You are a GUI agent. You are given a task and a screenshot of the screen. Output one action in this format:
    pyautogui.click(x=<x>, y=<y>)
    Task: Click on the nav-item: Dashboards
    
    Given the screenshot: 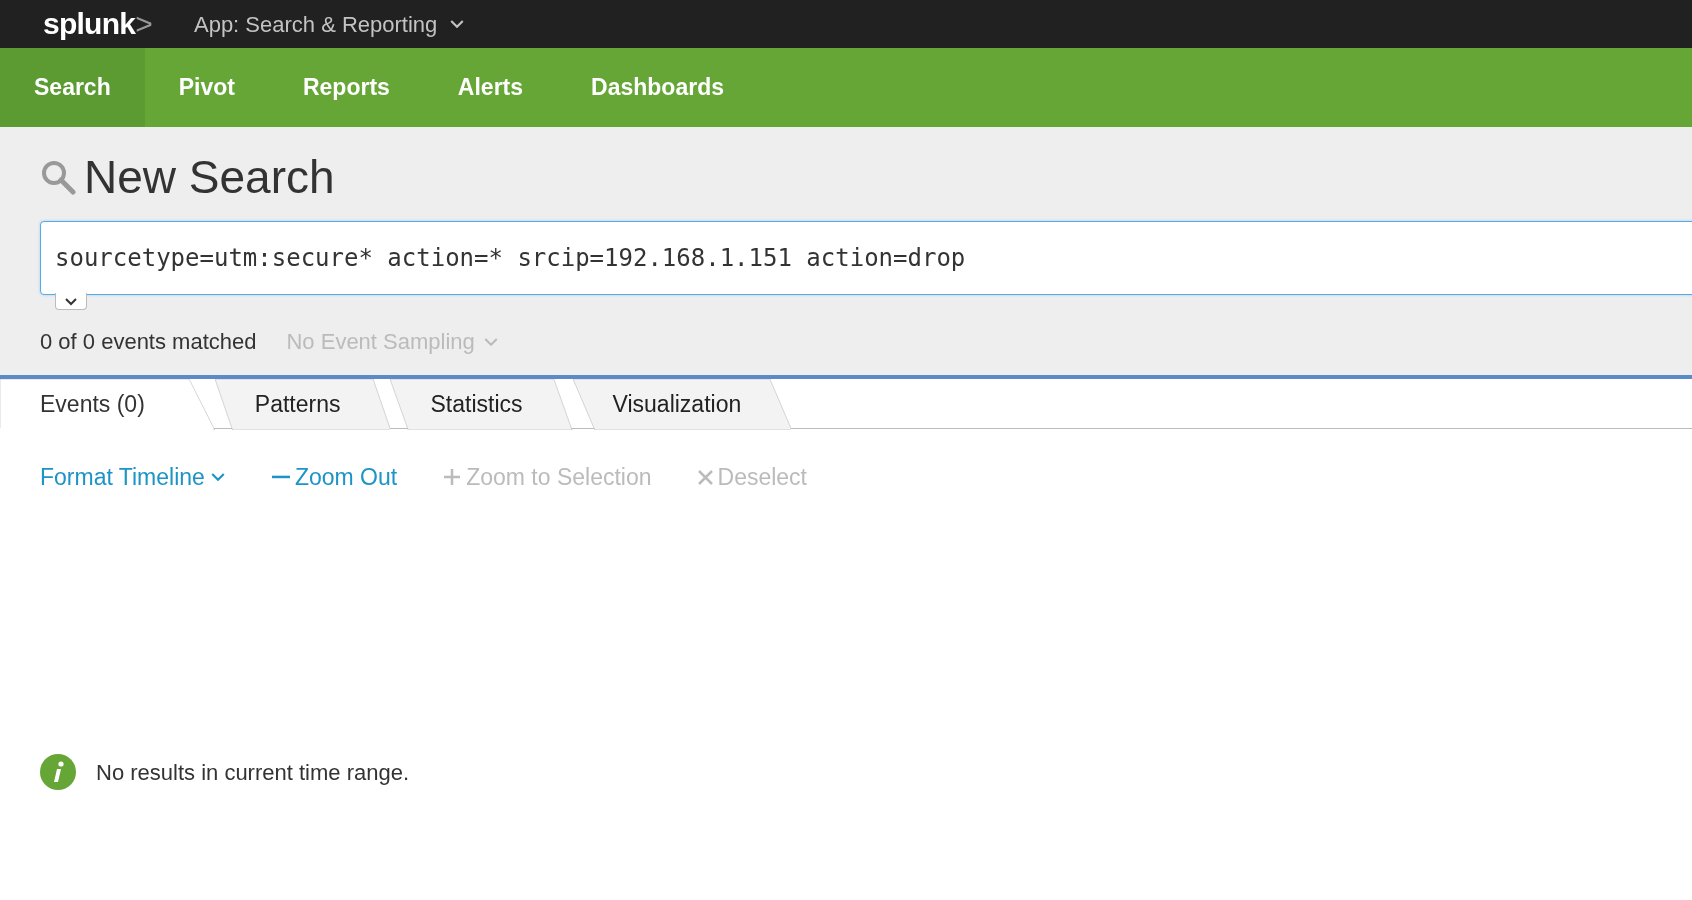 What is the action you would take?
    pyautogui.click(x=657, y=87)
    